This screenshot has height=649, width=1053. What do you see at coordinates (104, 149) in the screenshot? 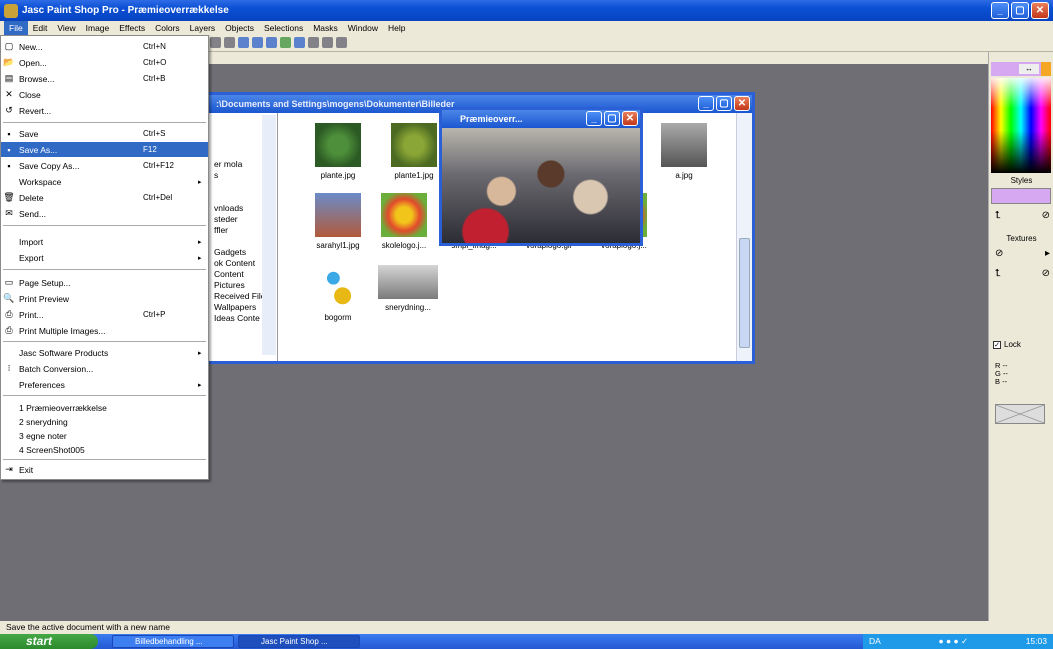
I see `menu-item-save-as: ▪ Save As... F12` at bounding box center [104, 149].